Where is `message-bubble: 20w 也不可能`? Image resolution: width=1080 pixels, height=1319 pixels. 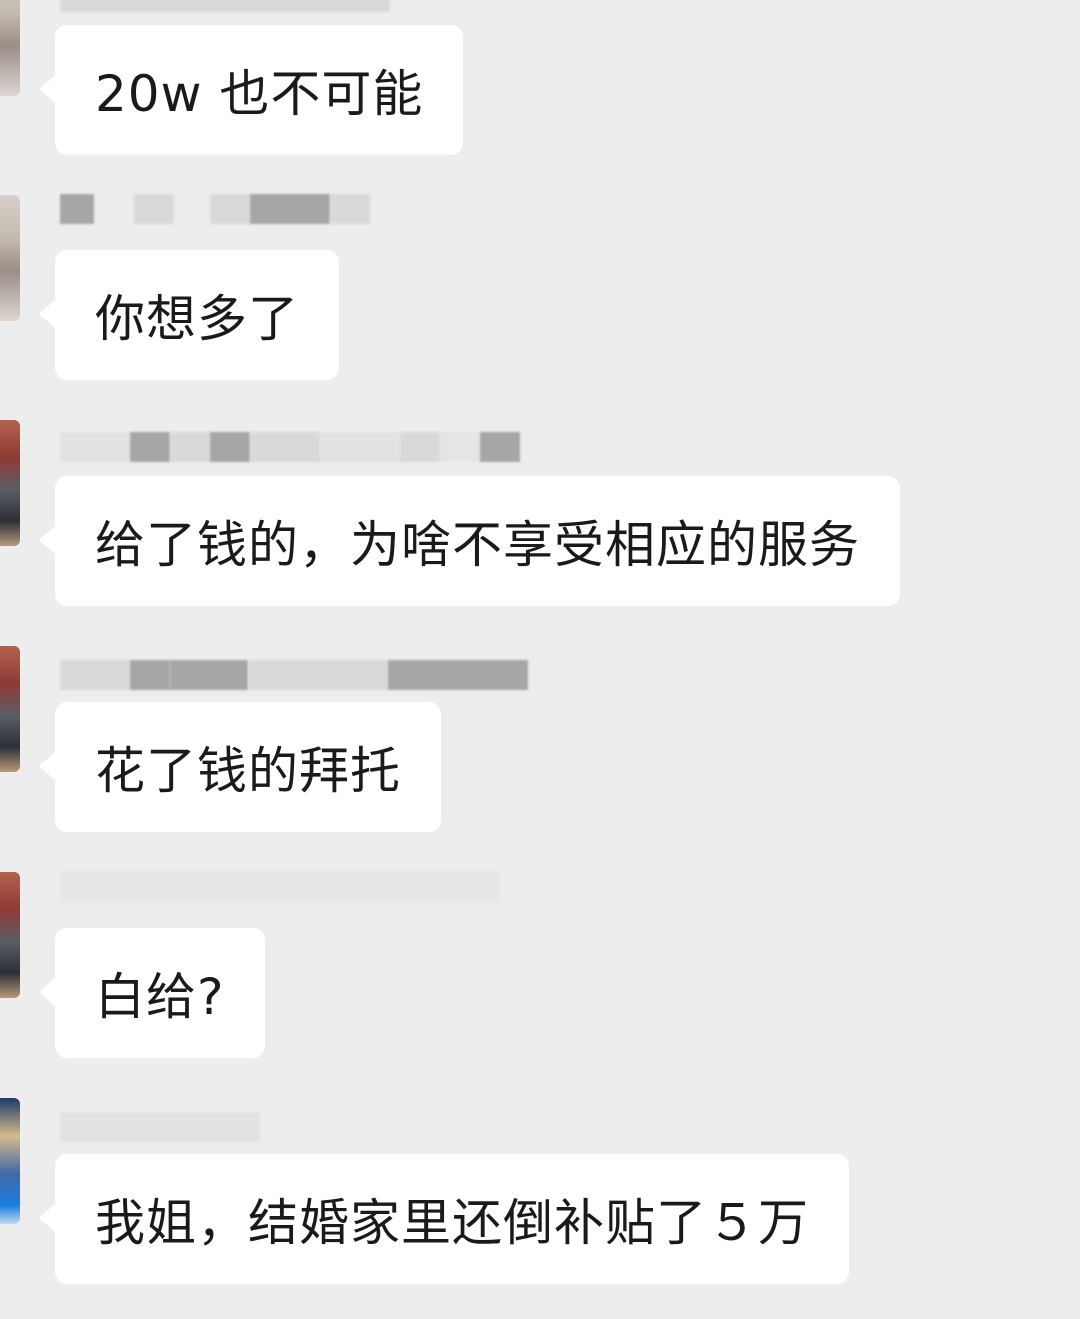
message-bubble: 20w 也不可能 is located at coordinates (251, 90).